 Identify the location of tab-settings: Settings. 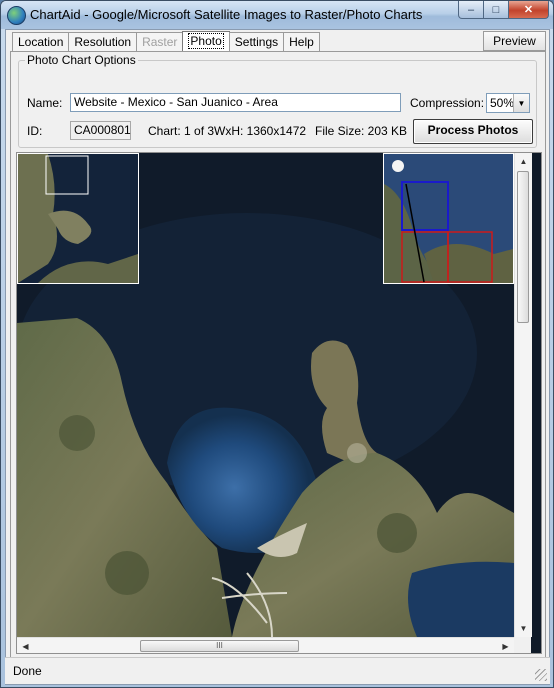
(256, 41).